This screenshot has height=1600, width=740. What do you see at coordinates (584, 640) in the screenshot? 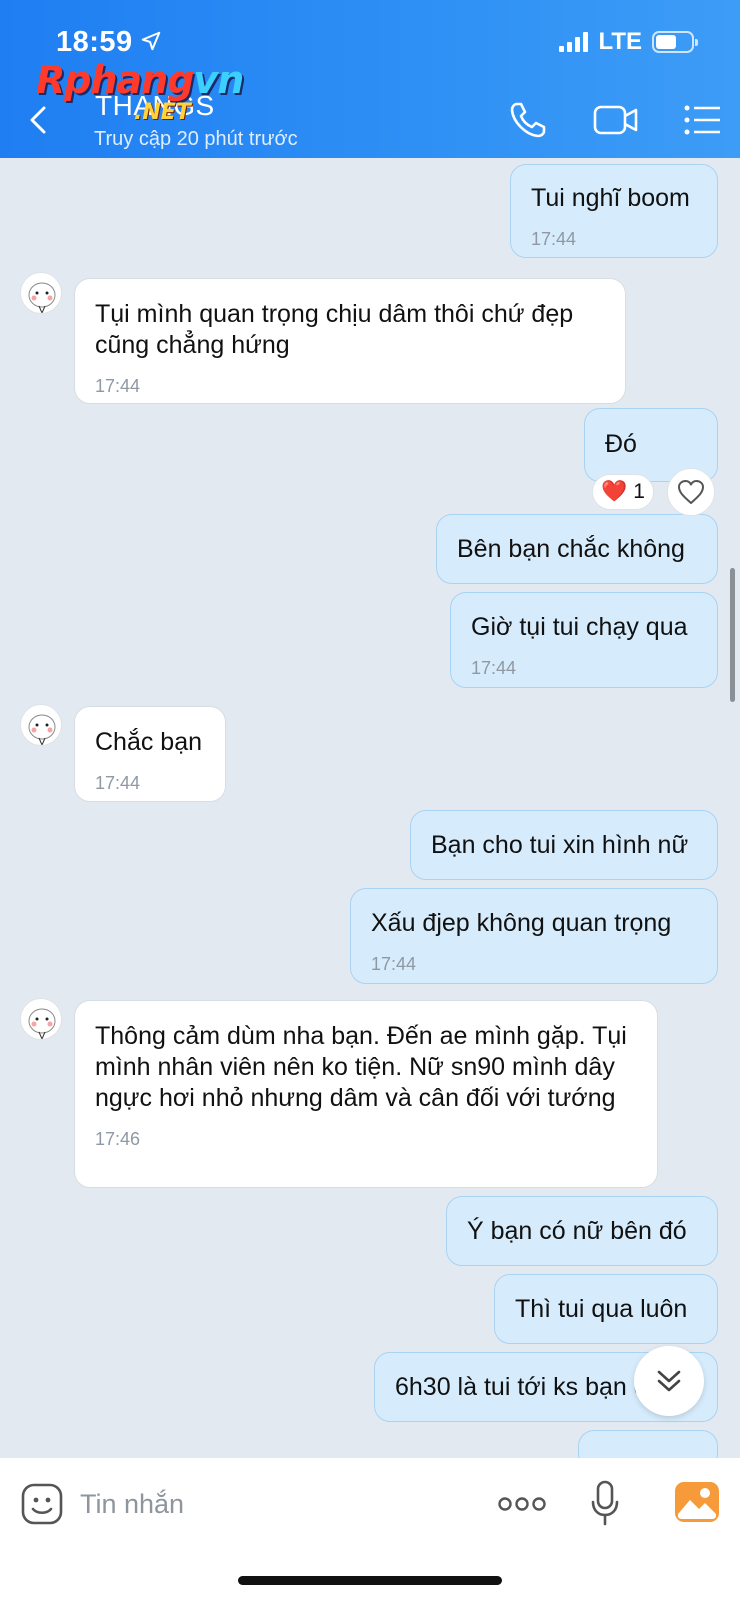
I see `message-bubble: Giờ tụi tui chạy qua 17:44` at bounding box center [584, 640].